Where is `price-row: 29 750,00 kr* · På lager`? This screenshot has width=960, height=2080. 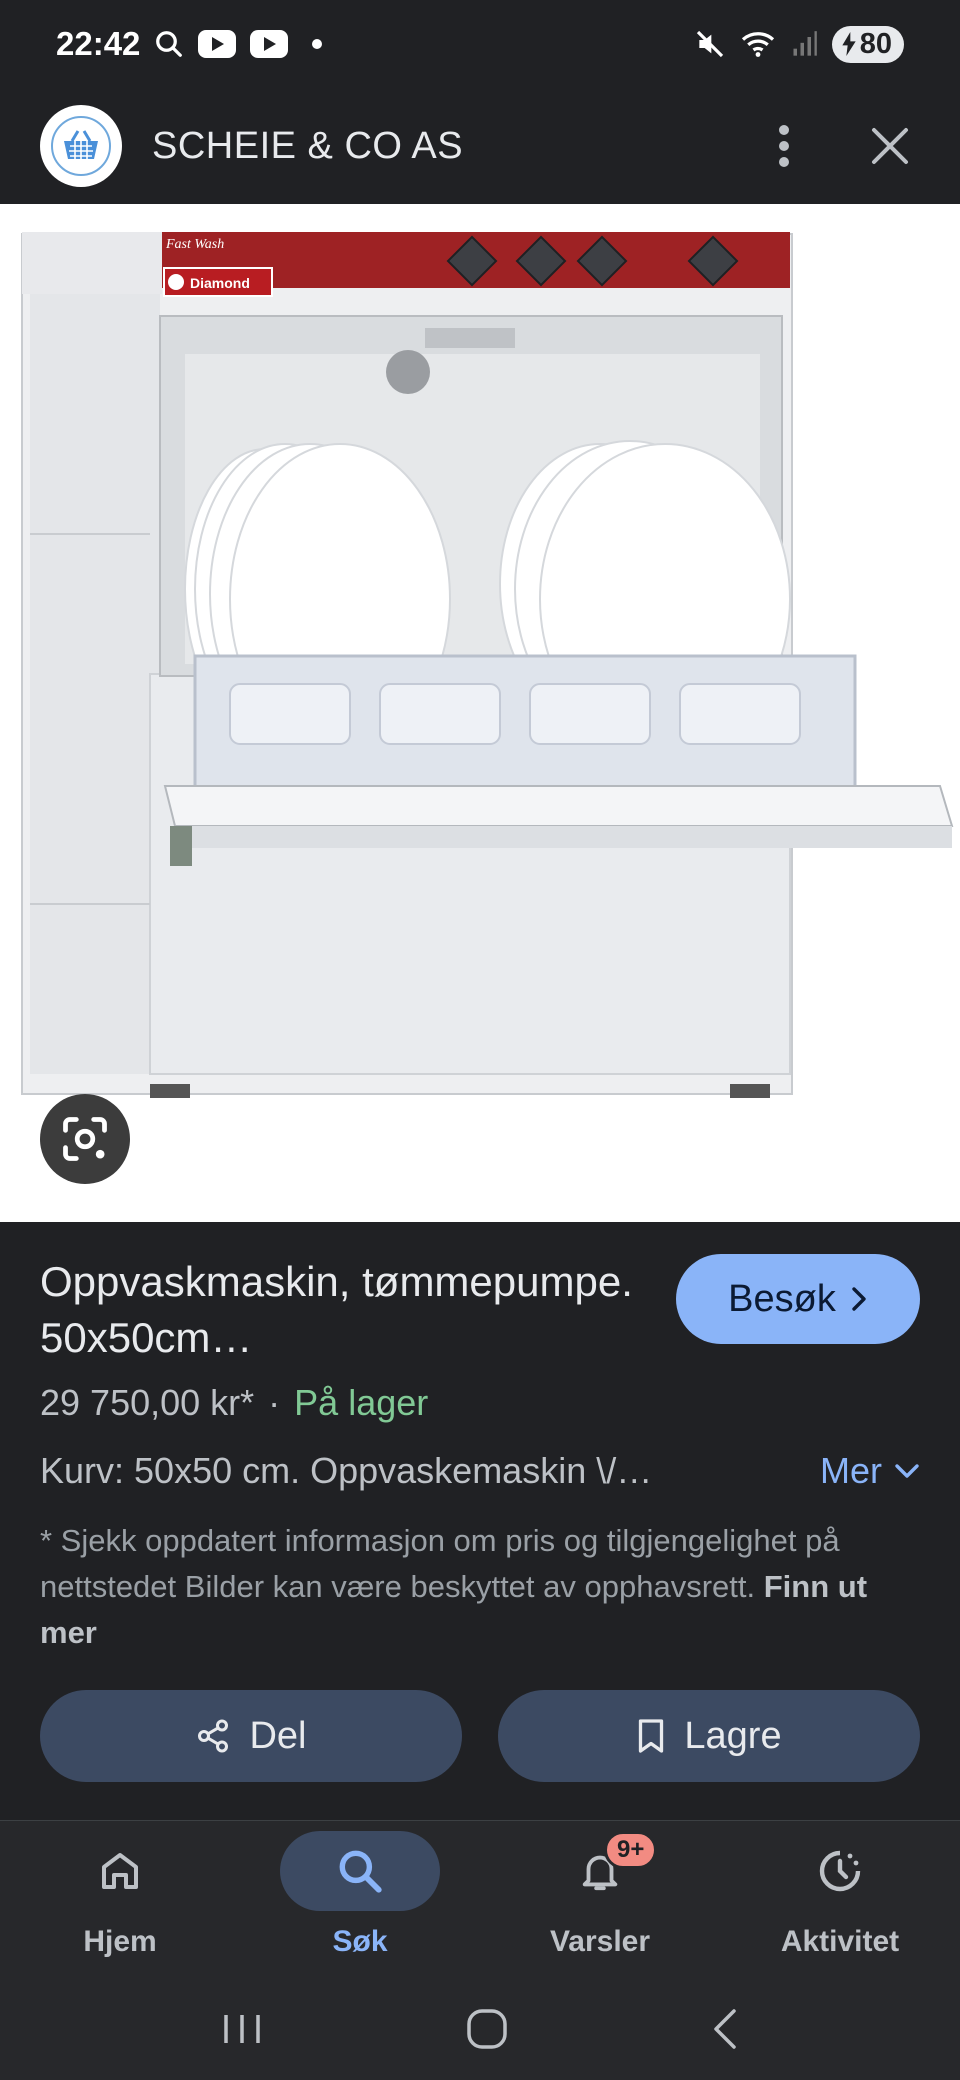 price-row: 29 750,00 kr* · På lager is located at coordinates (234, 1403).